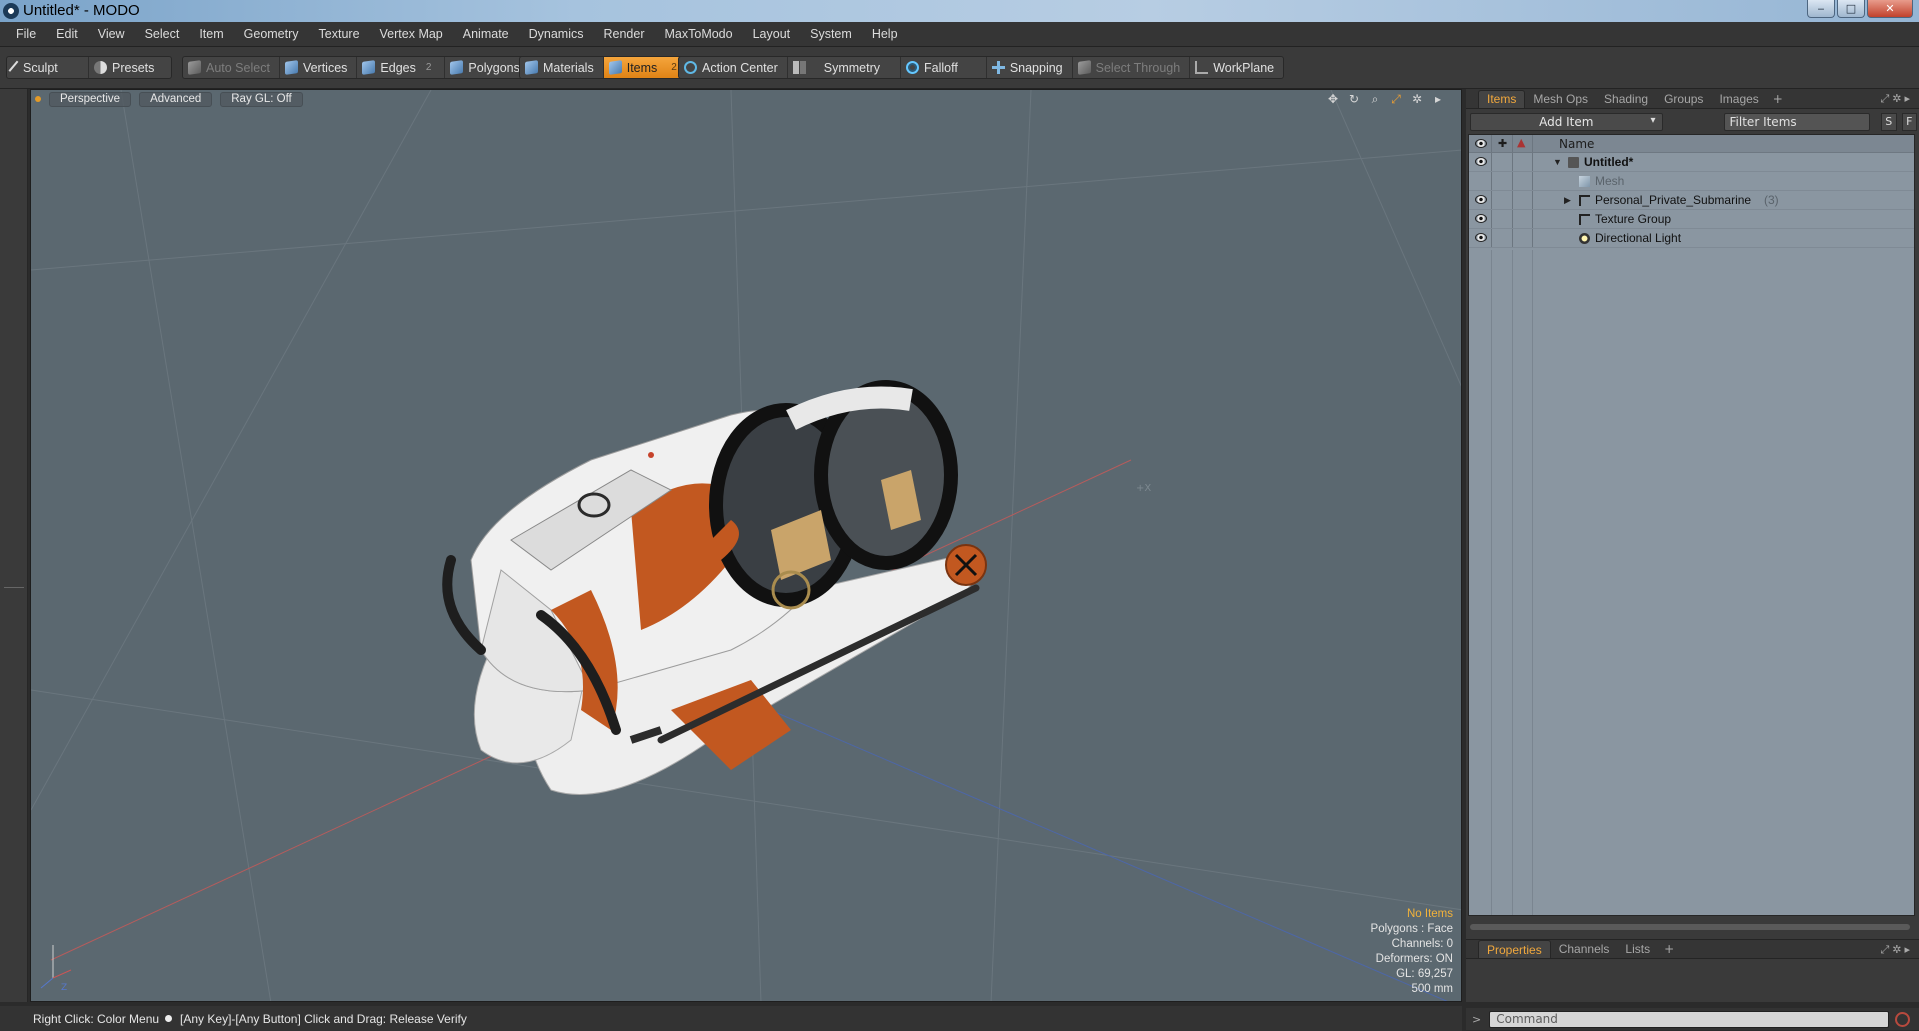 The width and height of the screenshot is (1919, 1031). What do you see at coordinates (319, 67) in the screenshot?
I see `vertices-button: Vertices` at bounding box center [319, 67].